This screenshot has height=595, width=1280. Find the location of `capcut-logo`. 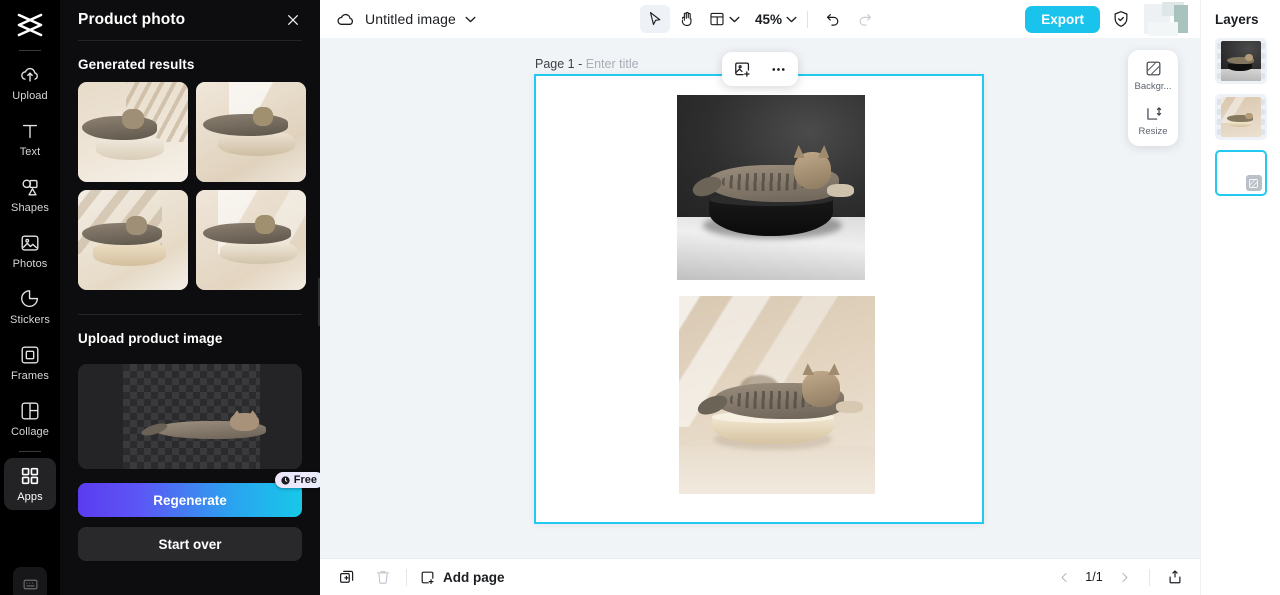

capcut-logo is located at coordinates (30, 25).